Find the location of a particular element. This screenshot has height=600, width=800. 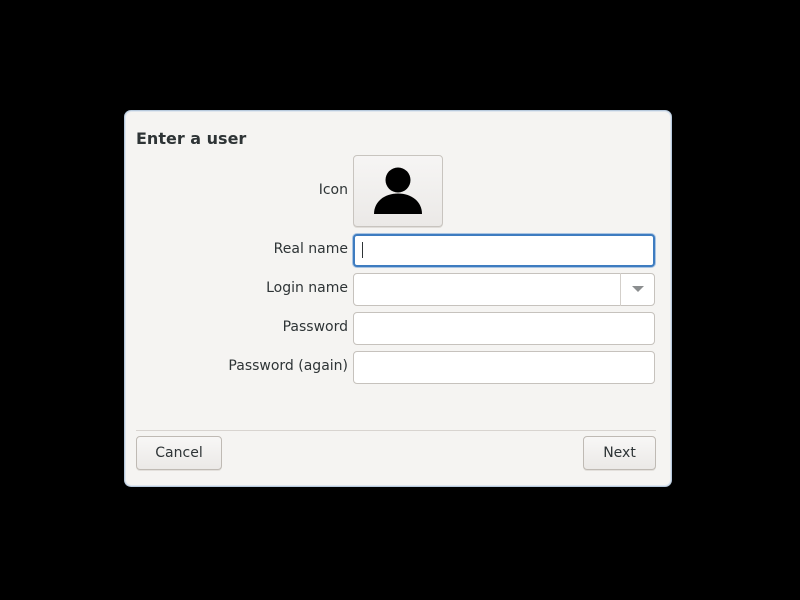

real-name-label: Real name is located at coordinates (310, 249).